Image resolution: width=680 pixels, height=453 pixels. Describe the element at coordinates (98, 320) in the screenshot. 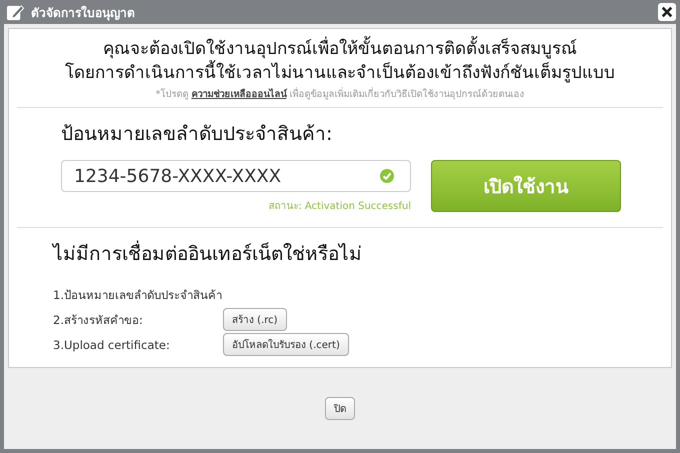

I see `step-label: 2.สร้างรหัสคำขอ:` at that location.